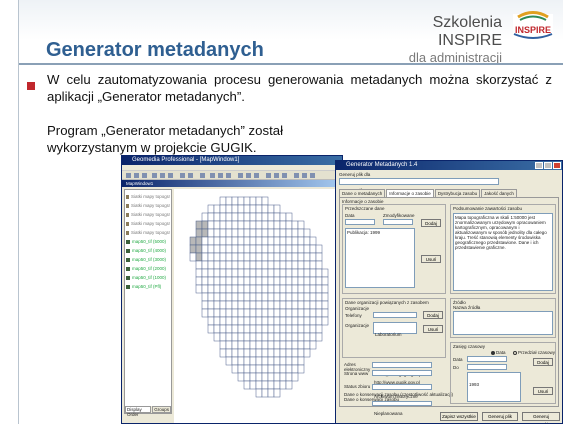 Image resolution: width=563 pixels, height=424 pixels. I want to click on radio-range: Przedział czasowy, so click(534, 352).